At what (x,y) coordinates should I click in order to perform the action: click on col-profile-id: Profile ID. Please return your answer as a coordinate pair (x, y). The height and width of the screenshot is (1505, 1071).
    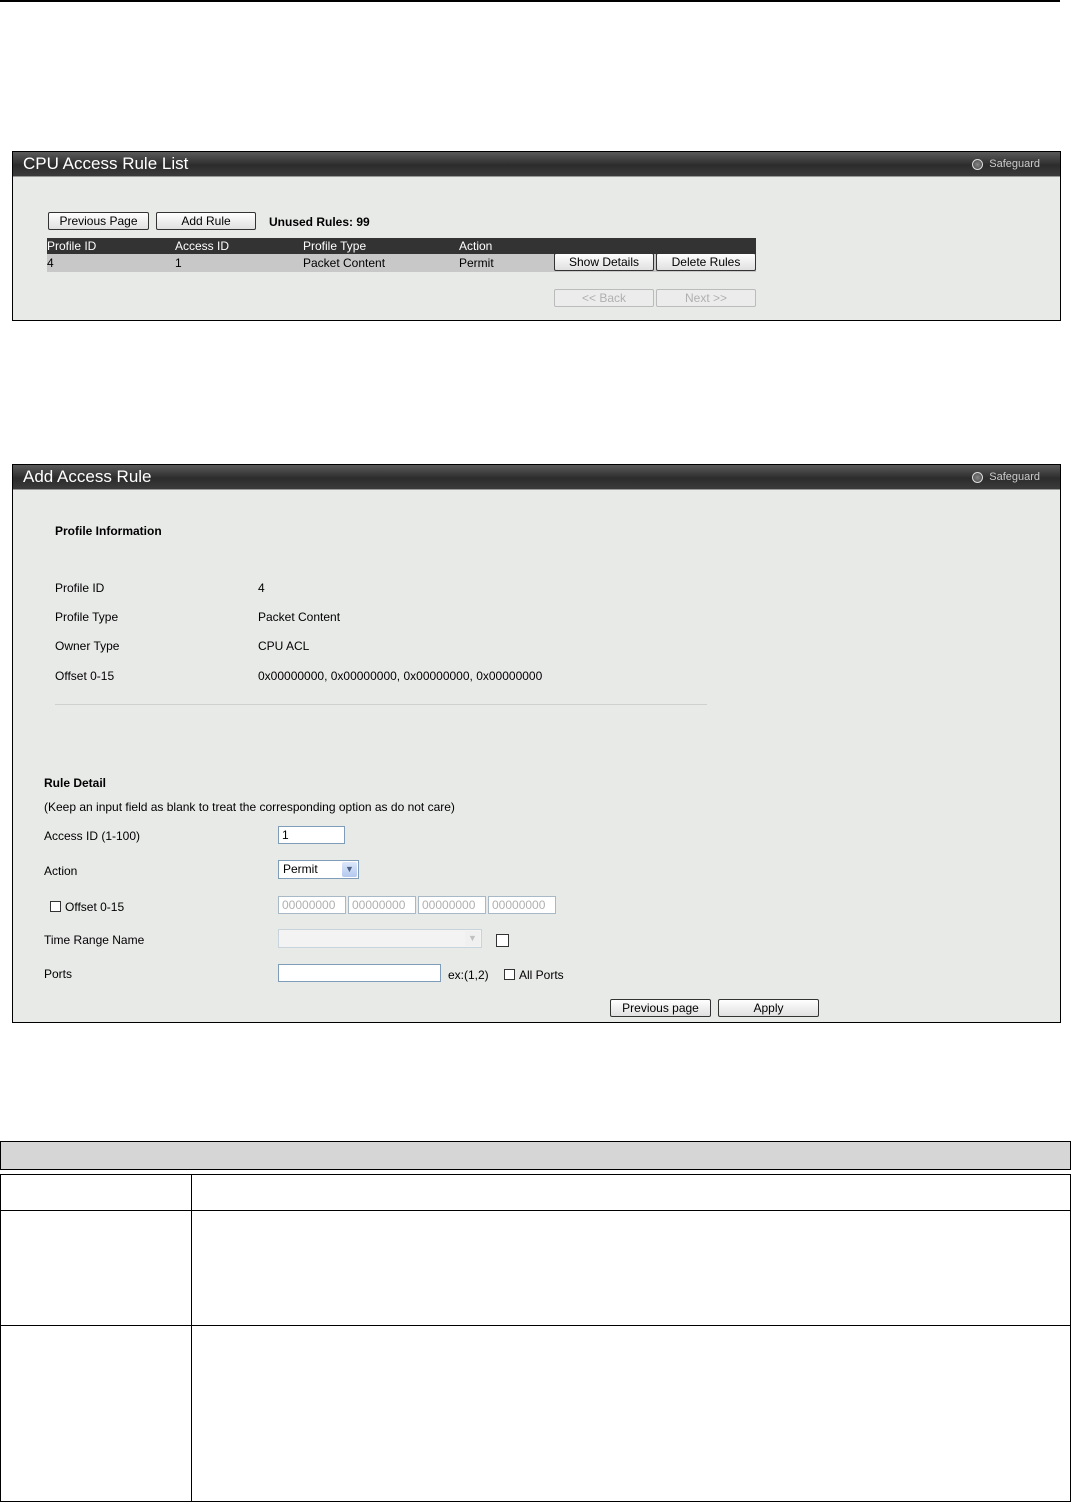
    Looking at the image, I should click on (72, 246).